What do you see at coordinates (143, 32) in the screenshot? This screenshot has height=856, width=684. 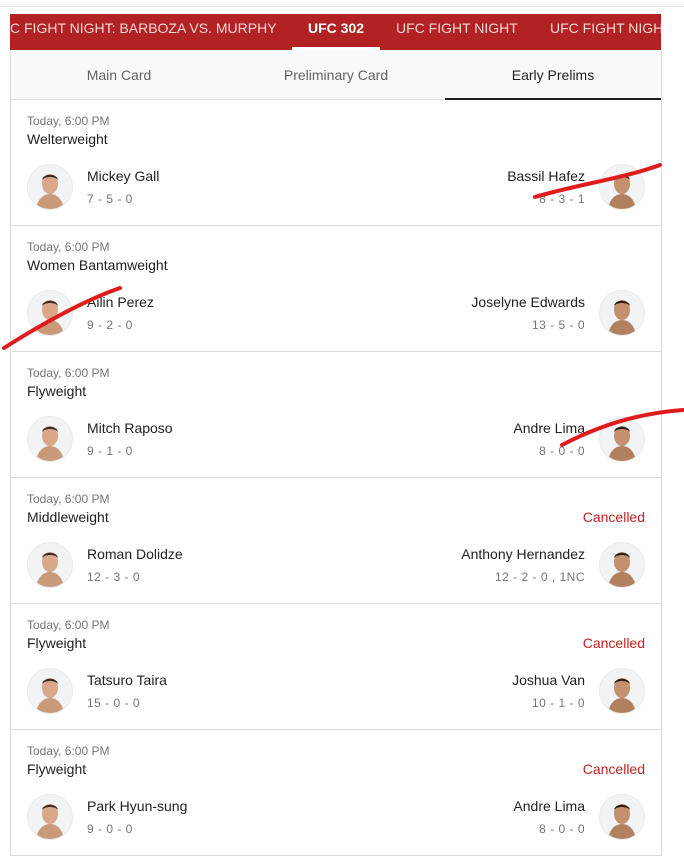 I see `event-tab-barboza-murphy: C FIGHT NIGHT: BARBOZA VS. MURPHY` at bounding box center [143, 32].